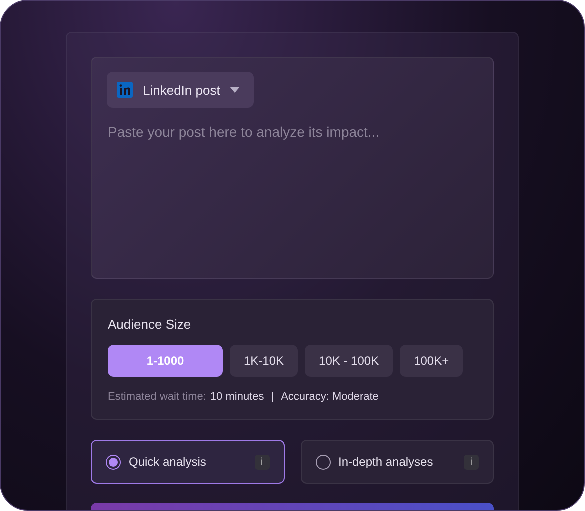 Image resolution: width=585 pixels, height=511 pixels. Describe the element at coordinates (349, 361) in the screenshot. I see `audience-option: 10K - 100K` at that location.